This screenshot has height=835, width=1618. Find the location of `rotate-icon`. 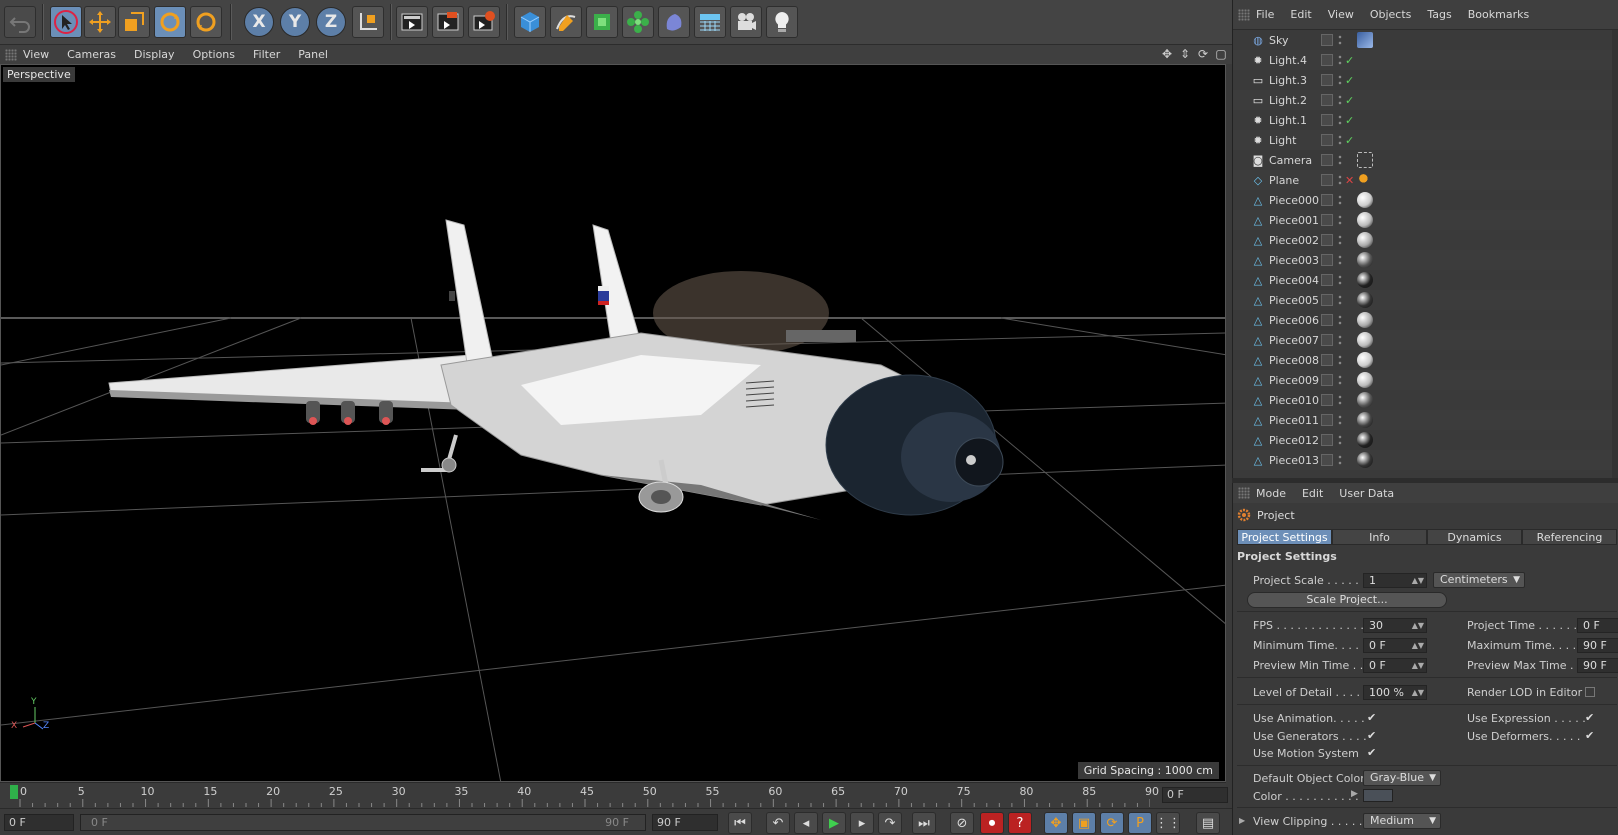

rotate-icon is located at coordinates (170, 22).